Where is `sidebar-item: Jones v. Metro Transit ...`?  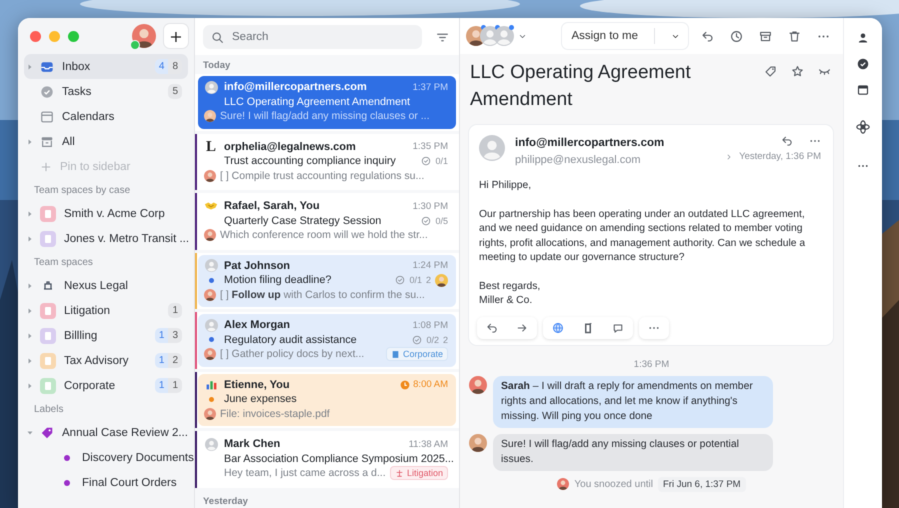
sidebar-item: Jones v. Metro Transit ... is located at coordinates (106, 238).